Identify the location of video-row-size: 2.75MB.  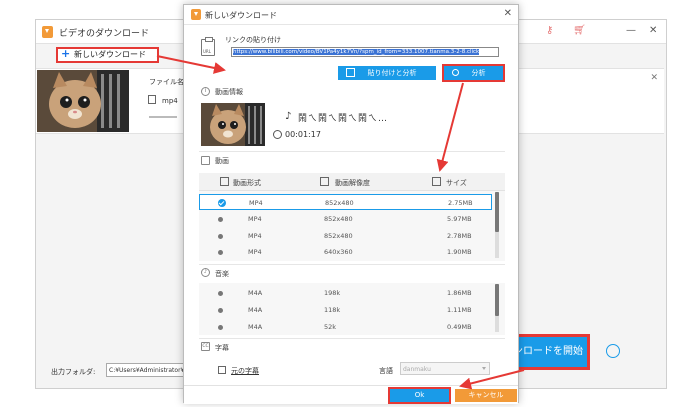
(460, 203).